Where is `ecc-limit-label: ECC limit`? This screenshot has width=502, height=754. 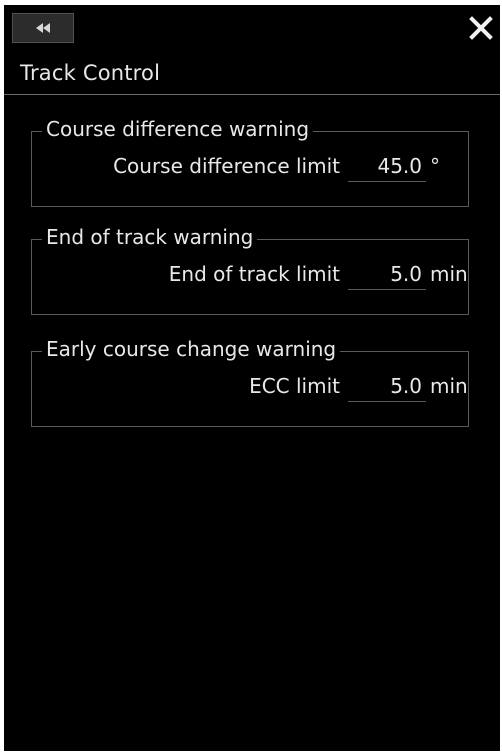
ecc-limit-label: ECC limit is located at coordinates (294, 386).